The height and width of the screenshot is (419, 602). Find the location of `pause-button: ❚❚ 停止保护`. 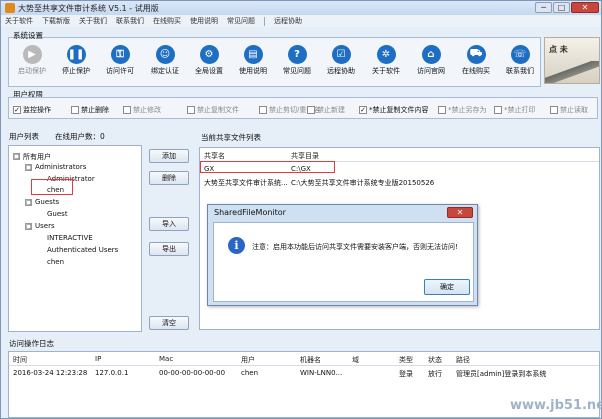

pause-button: ❚❚ 停止保护 is located at coordinates (76, 60).